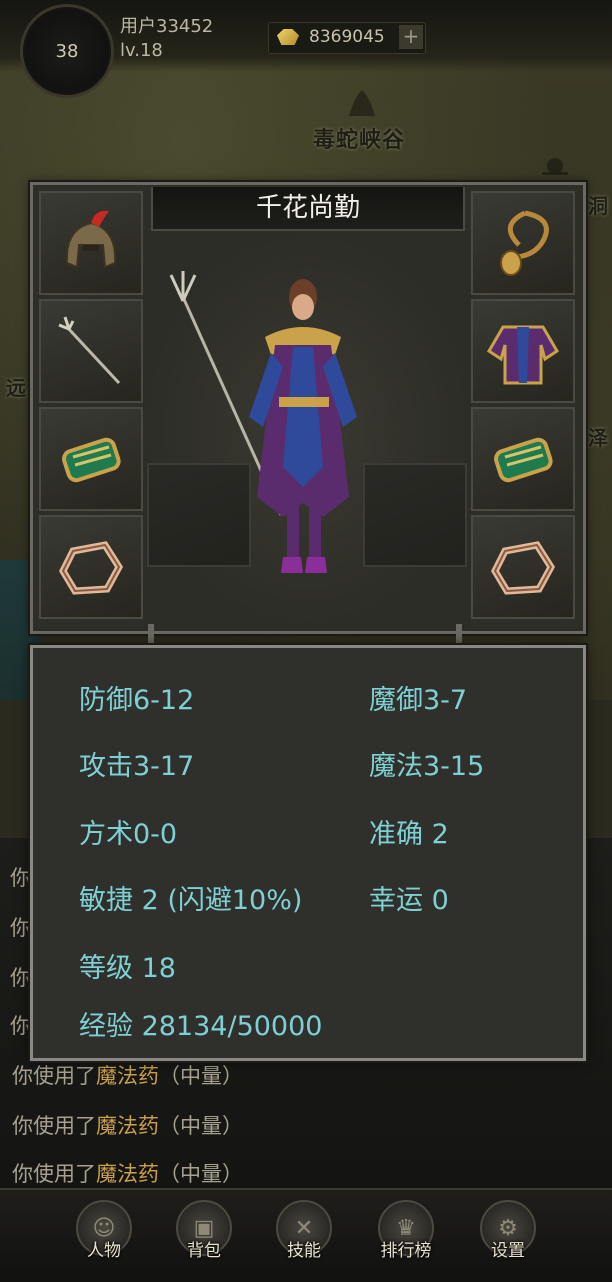 This screenshot has width=612, height=1282. Describe the element at coordinates (127, 968) in the screenshot. I see `stat-level: 等级 18` at that location.